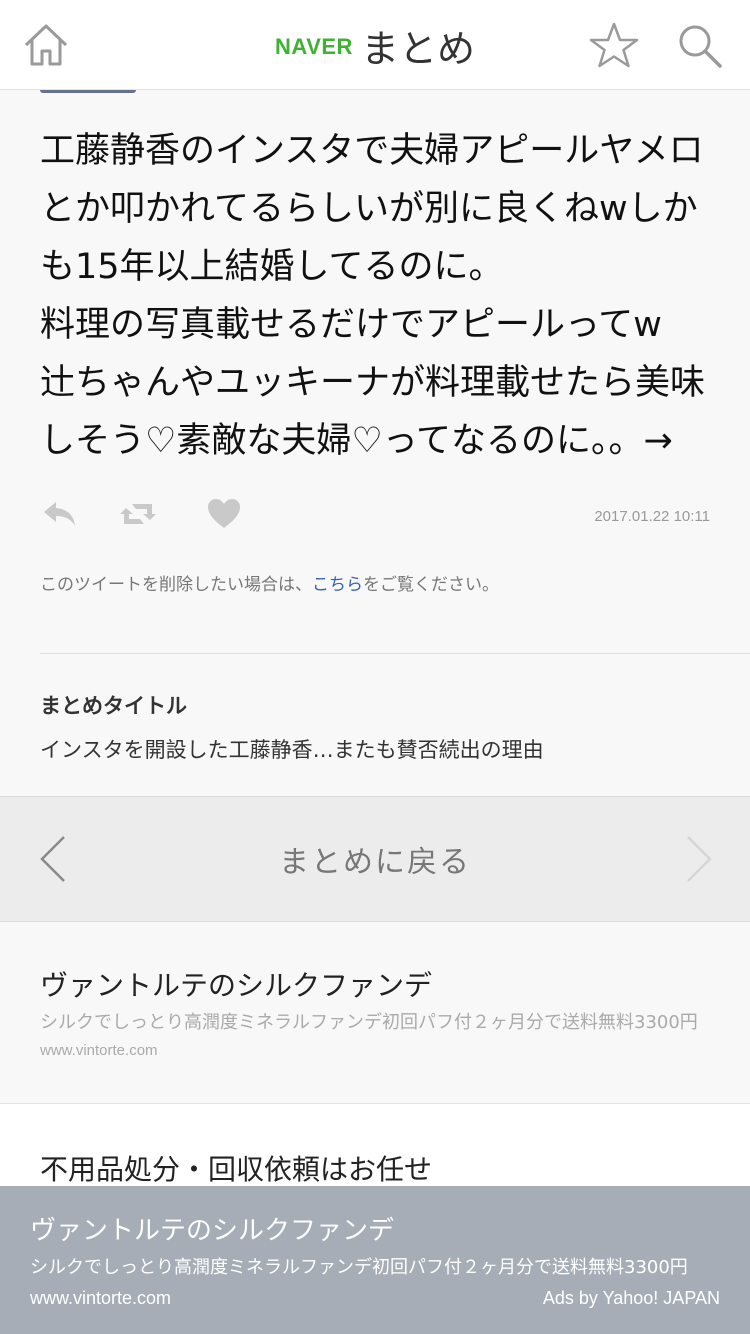 The image size is (750, 1334). Describe the element at coordinates (369, 209) in the screenshot. I see `tweet-line: とか叩かれてるらしいが別に良くねwしか` at that location.